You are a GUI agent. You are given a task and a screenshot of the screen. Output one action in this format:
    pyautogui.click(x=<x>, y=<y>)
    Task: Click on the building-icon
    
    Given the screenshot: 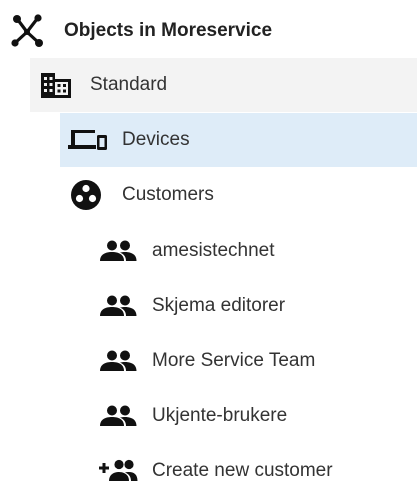 What is the action you would take?
    pyautogui.click(x=56, y=85)
    